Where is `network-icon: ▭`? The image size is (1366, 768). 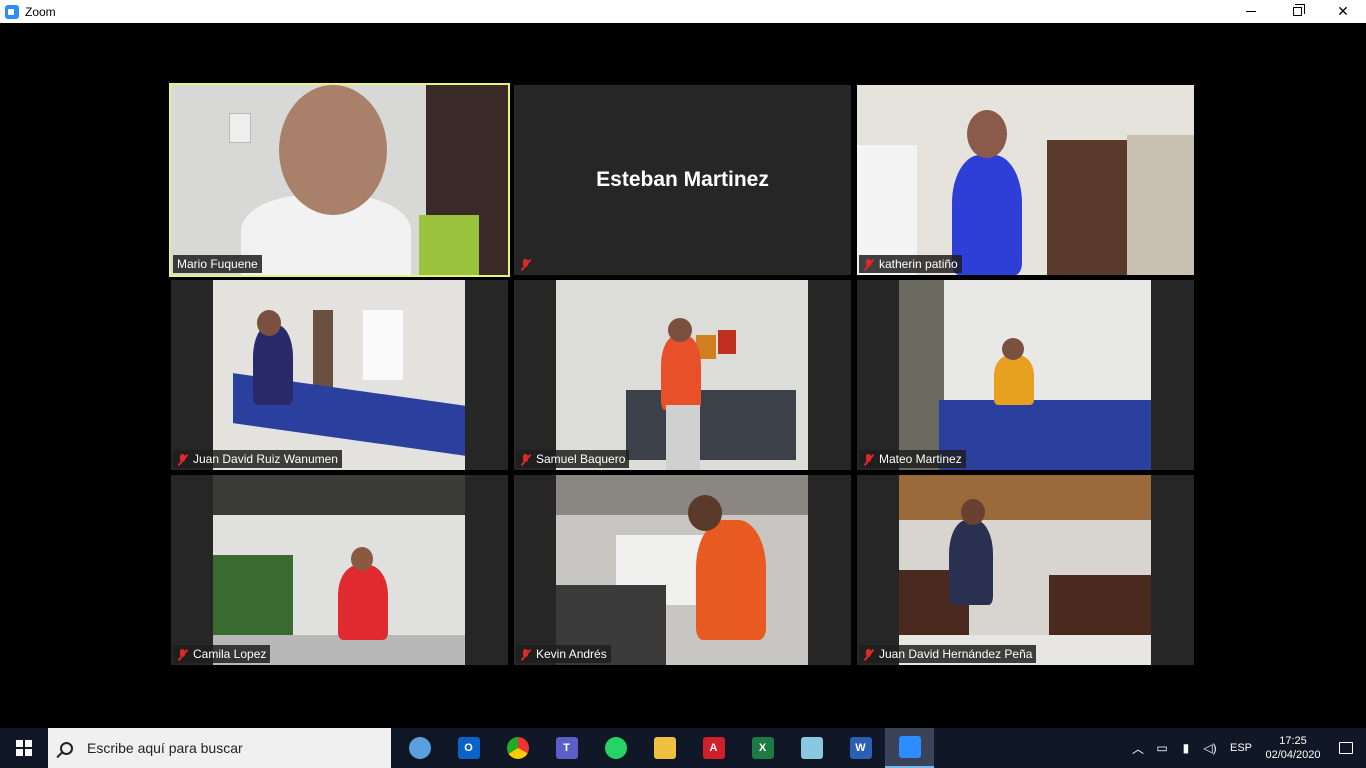
network-icon: ▭ is located at coordinates (1162, 748).